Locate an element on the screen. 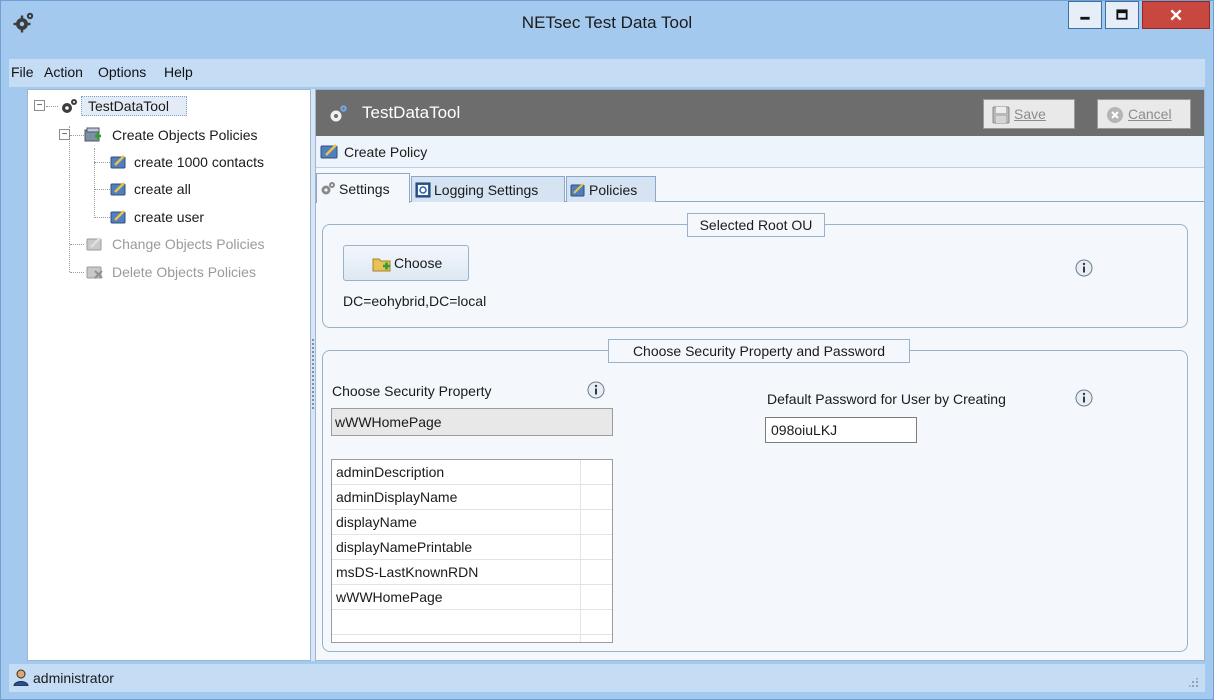  tab-label: Logging Settings is located at coordinates (486, 190).